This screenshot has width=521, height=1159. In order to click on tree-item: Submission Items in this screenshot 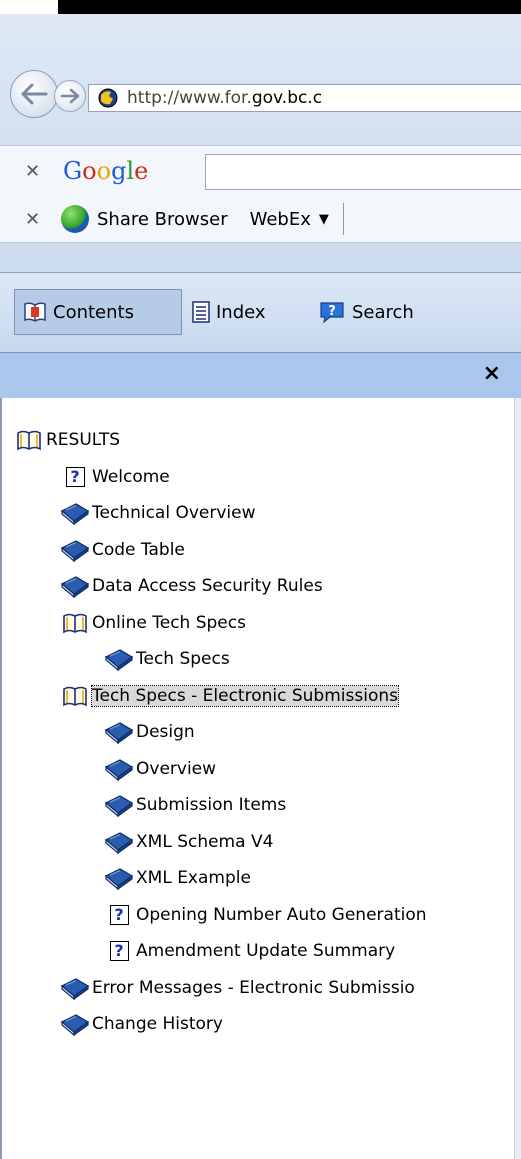, I will do `click(195, 805)`.